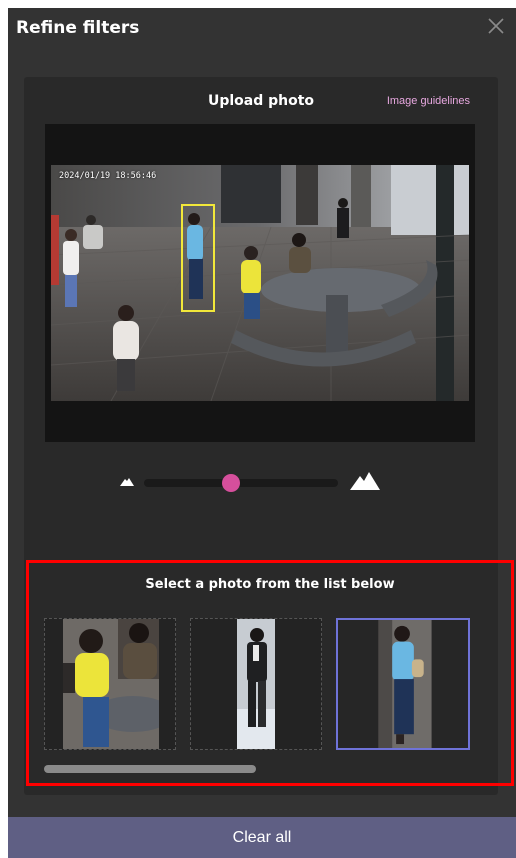 Image resolution: width=516 pixels, height=858 pixels. Describe the element at coordinates (150, 769) in the screenshot. I see `scrollbar-thumb` at that location.